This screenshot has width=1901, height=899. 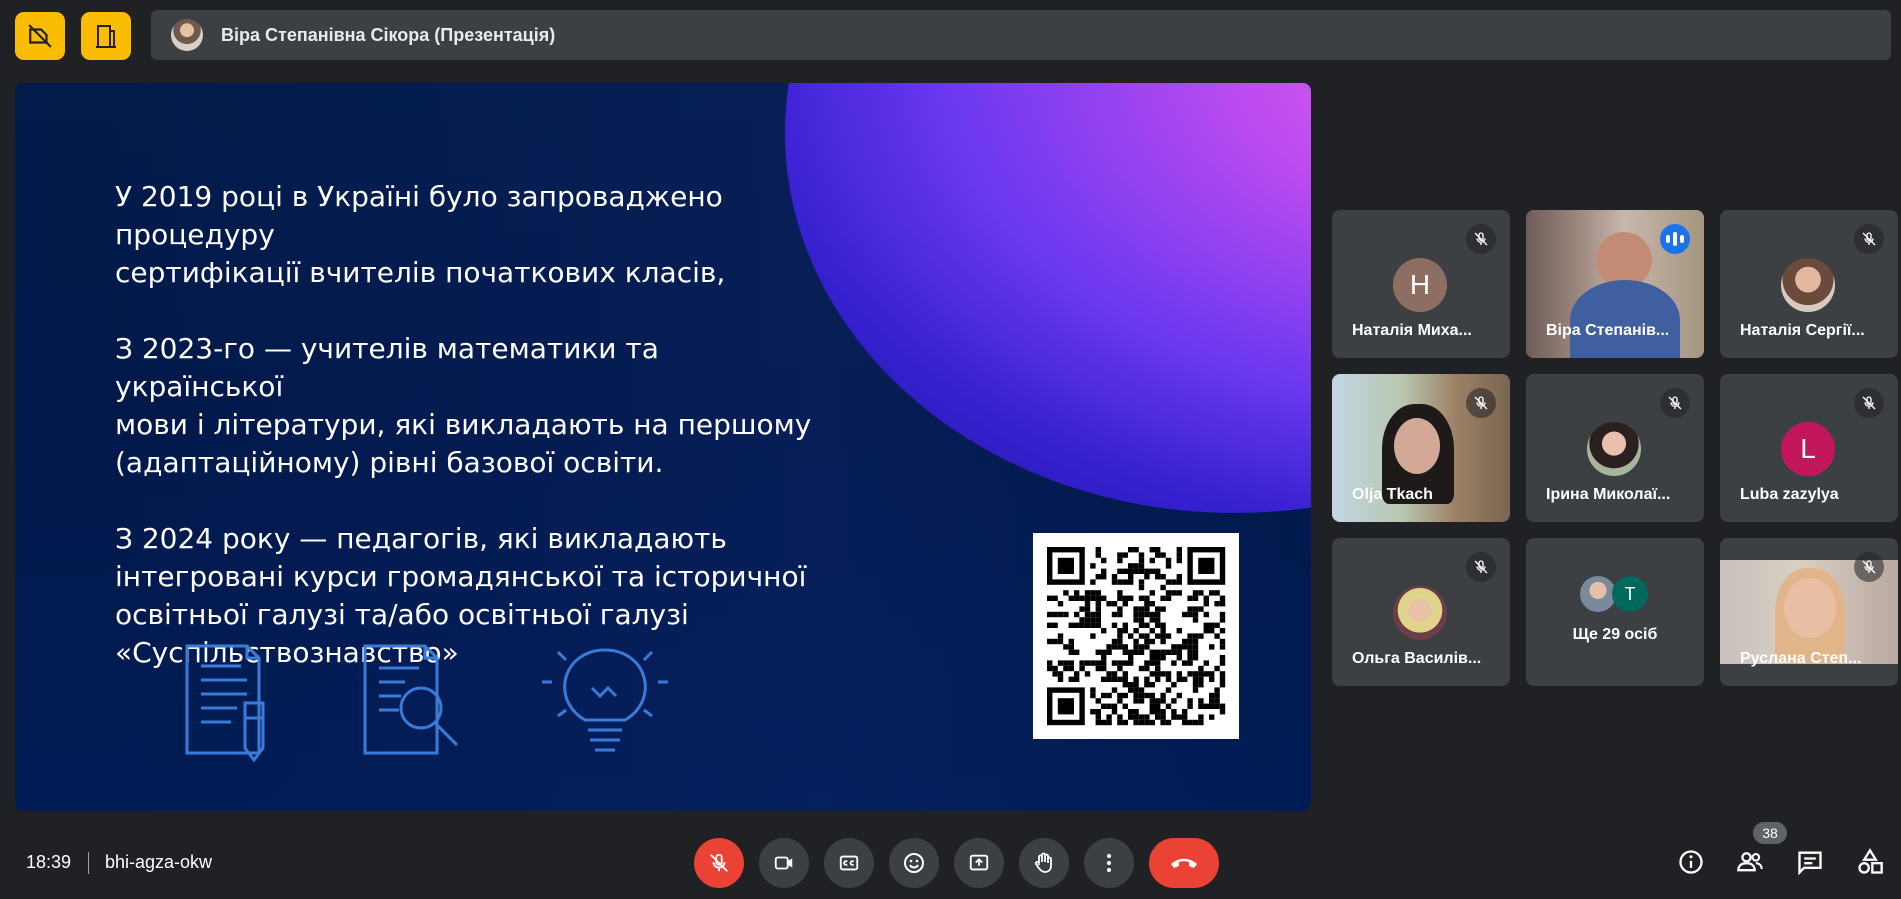 I want to click on more-vert-icon, so click(x=1109, y=863).